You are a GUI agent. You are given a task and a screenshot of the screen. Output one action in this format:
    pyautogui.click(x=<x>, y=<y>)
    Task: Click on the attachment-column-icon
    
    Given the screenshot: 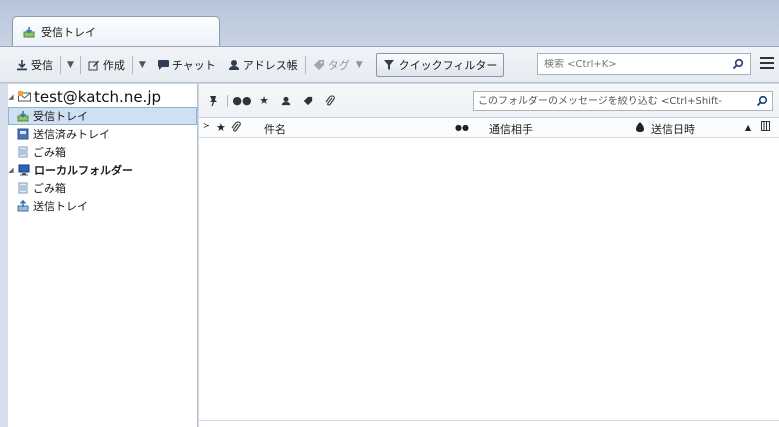 What is the action you would take?
    pyautogui.click(x=236, y=128)
    